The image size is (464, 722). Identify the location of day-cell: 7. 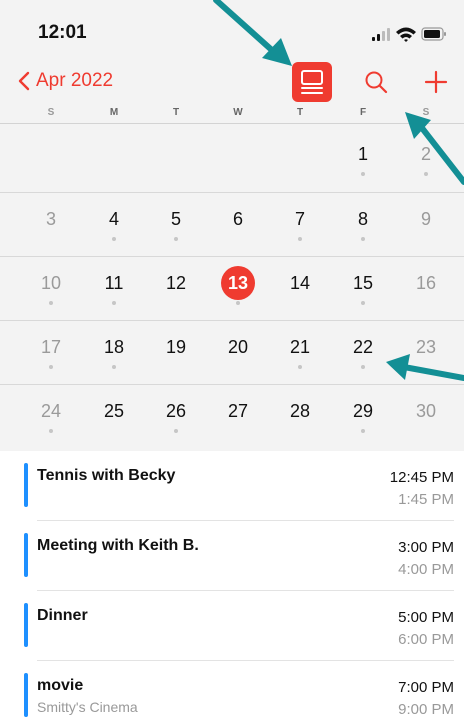
(300, 224).